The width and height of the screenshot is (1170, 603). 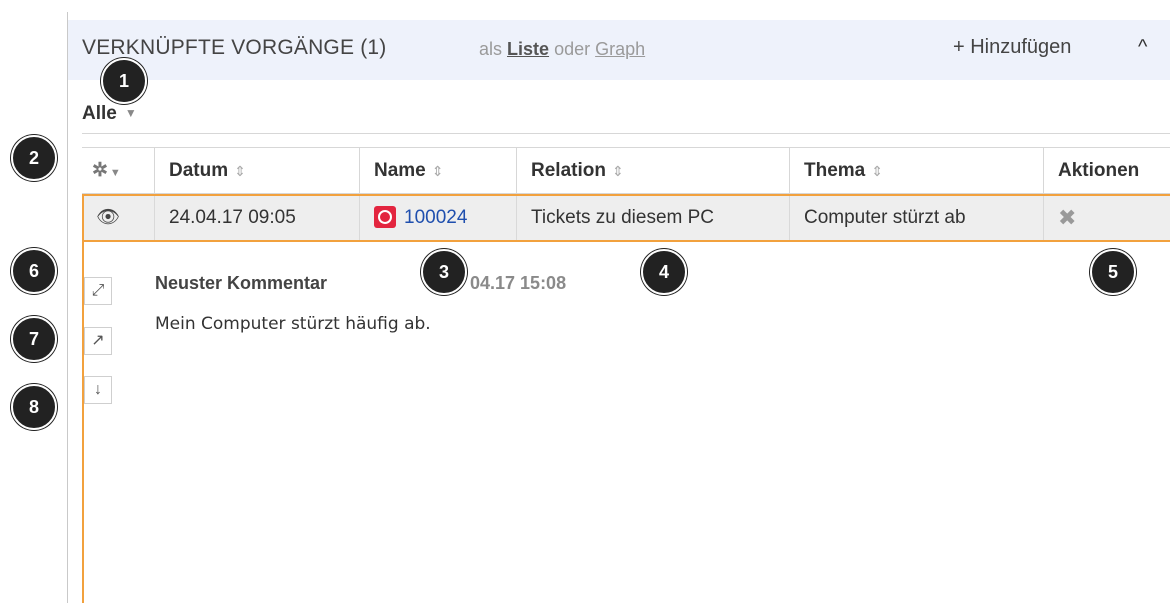 I want to click on ticket-link: 100024, so click(x=435, y=217).